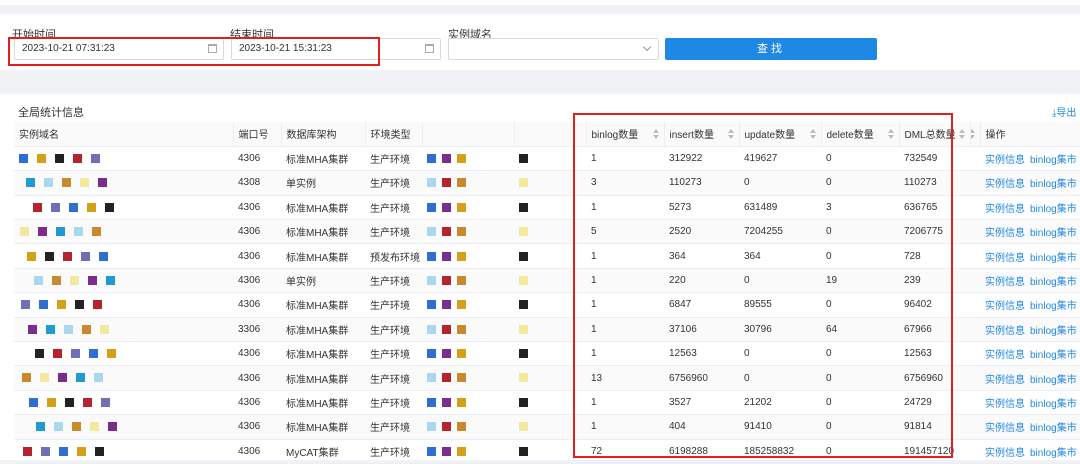  What do you see at coordinates (625, 305) in the screenshot?
I see `binlog-count-cell: 1` at bounding box center [625, 305].